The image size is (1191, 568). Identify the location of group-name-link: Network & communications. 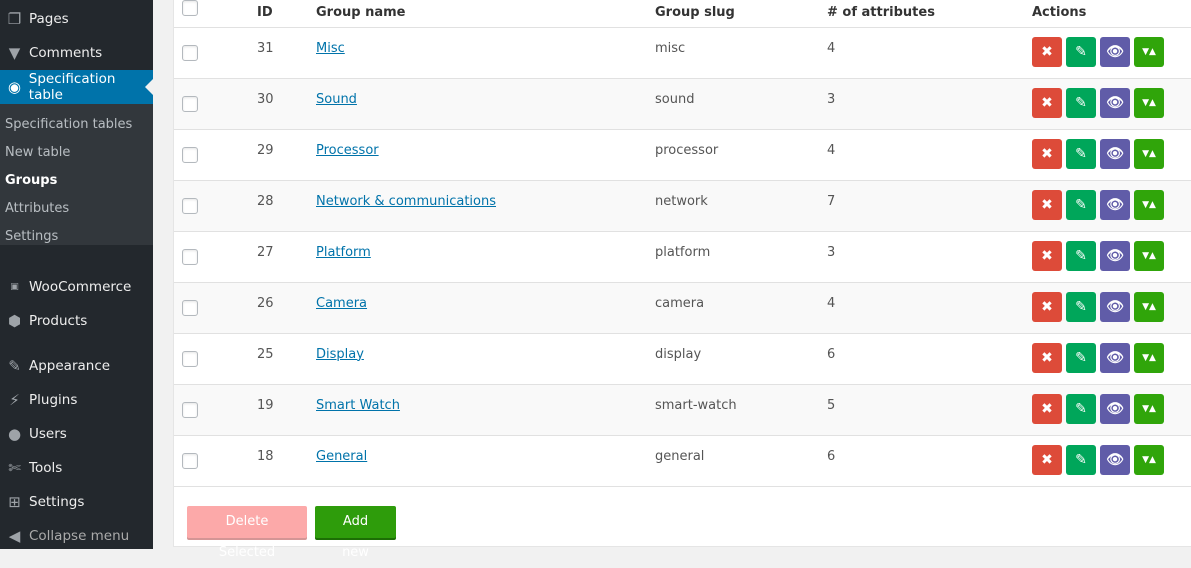
(406, 201).